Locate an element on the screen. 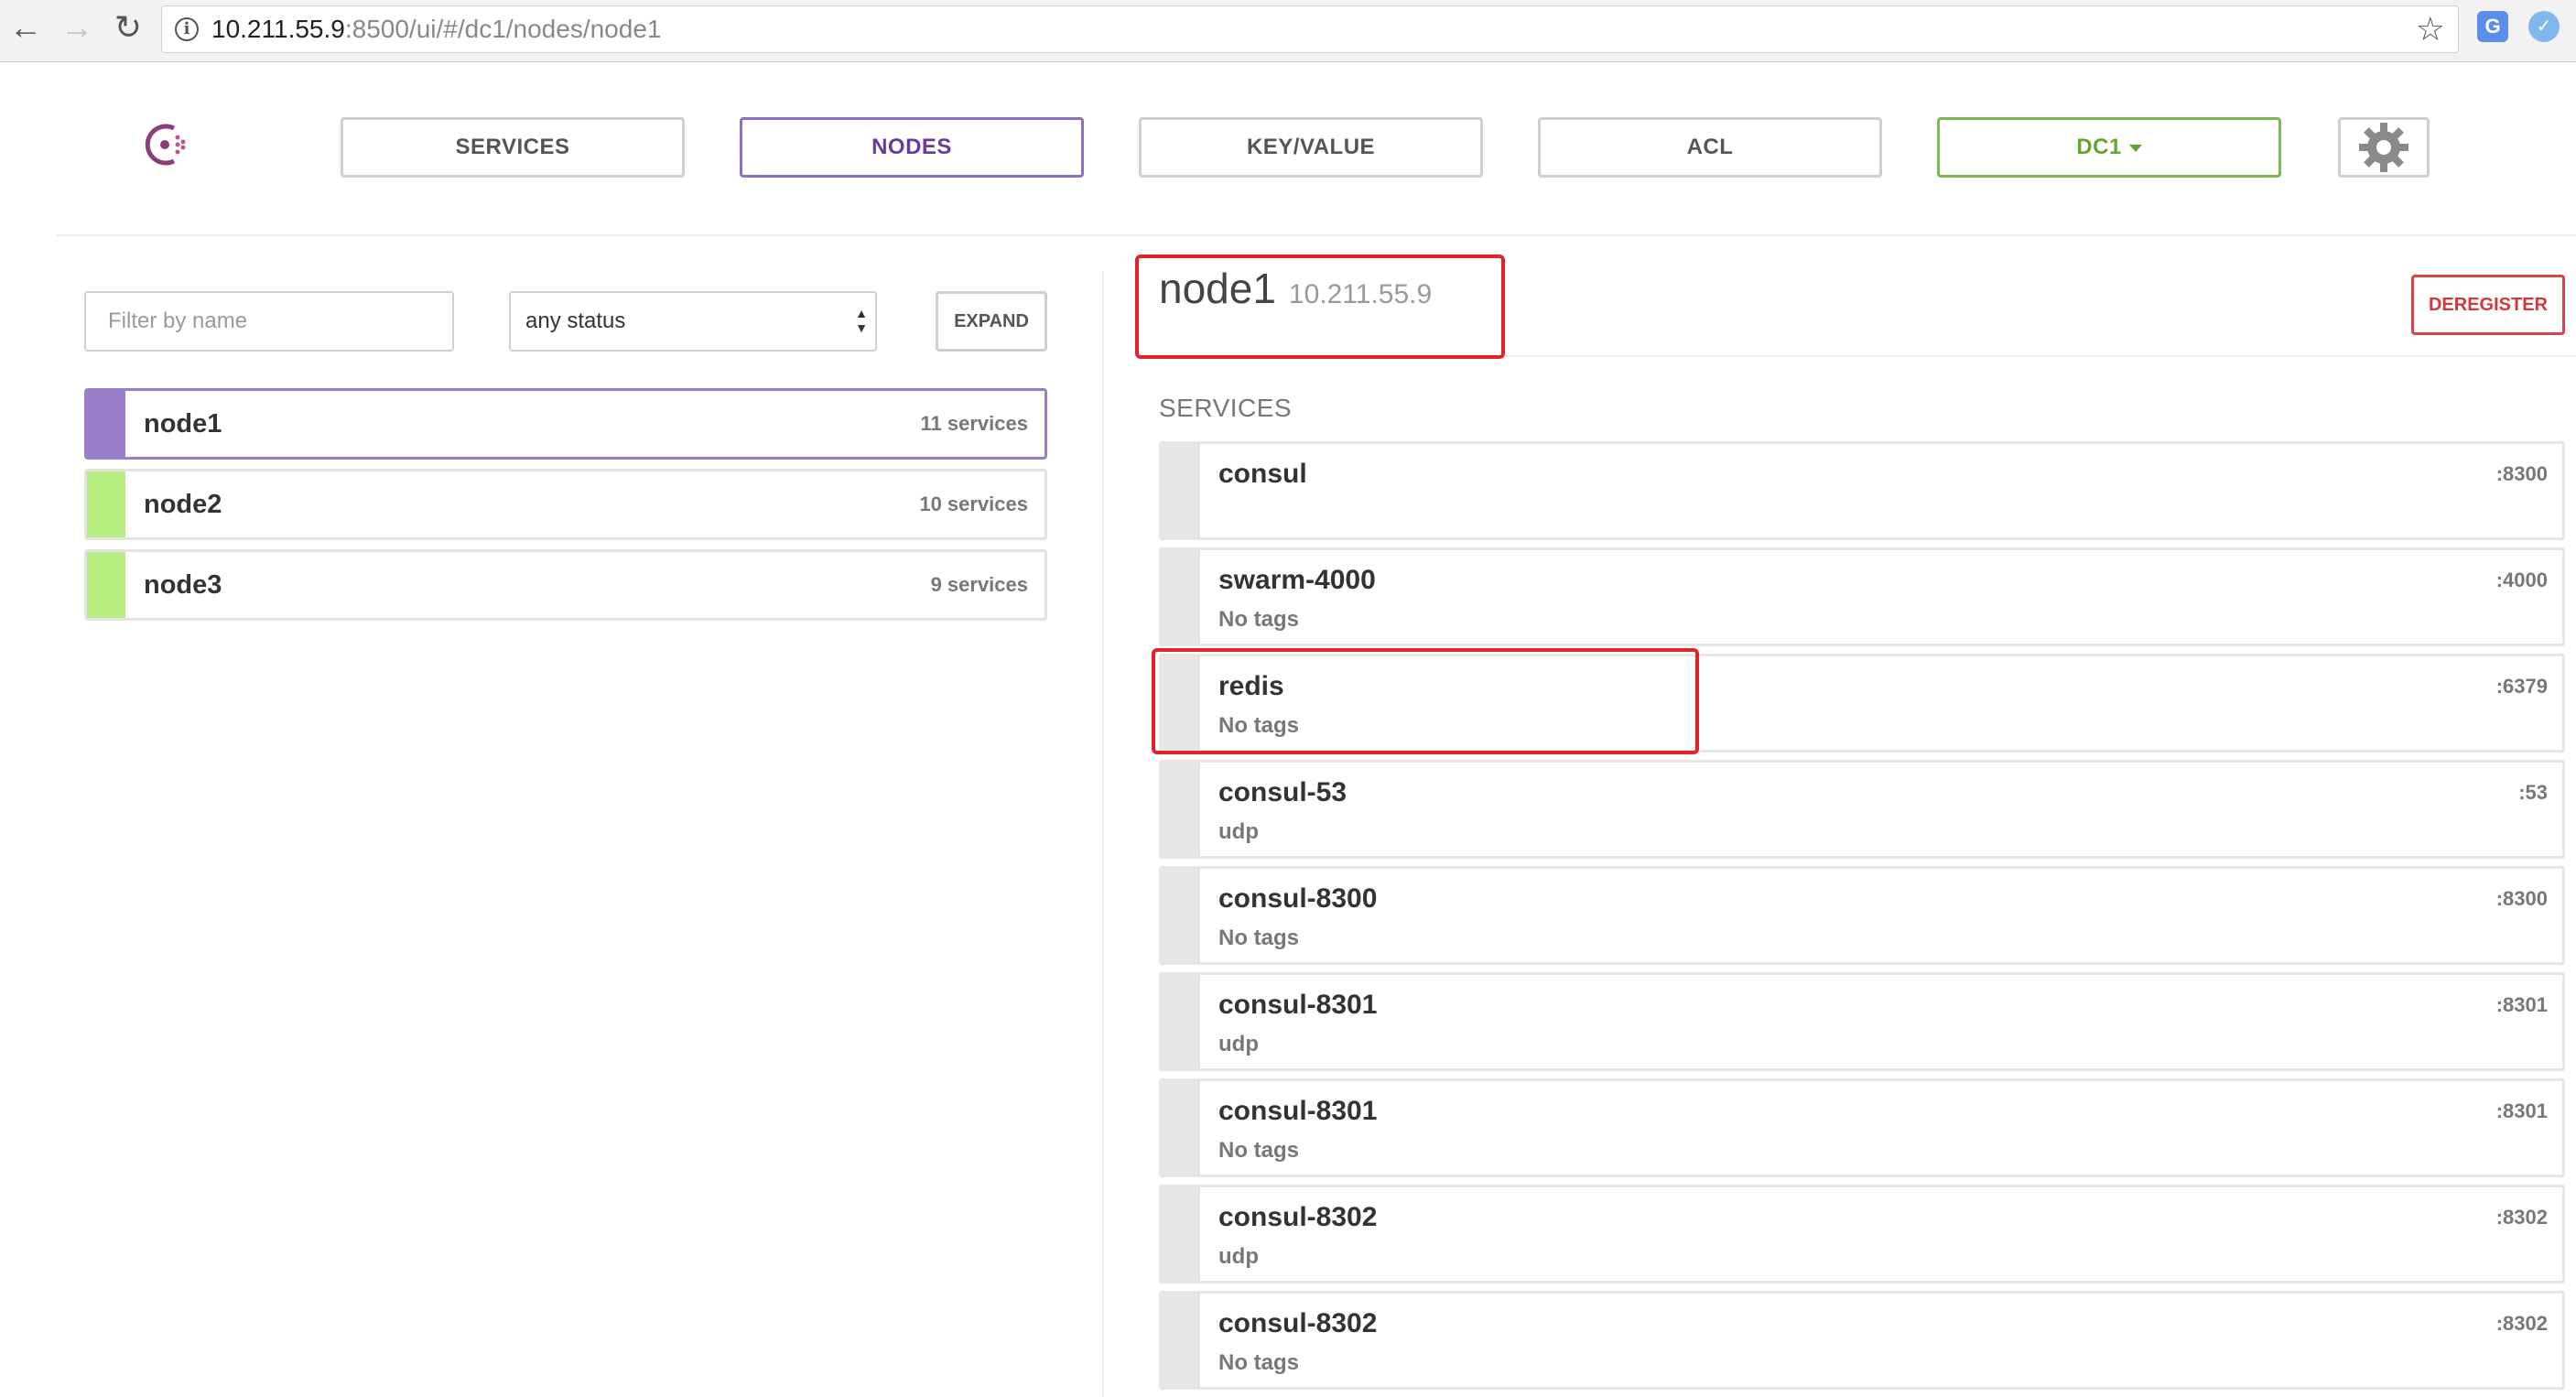 Image resolution: width=2576 pixels, height=1397 pixels. node-list-item: node3 9 services is located at coordinates (566, 585).